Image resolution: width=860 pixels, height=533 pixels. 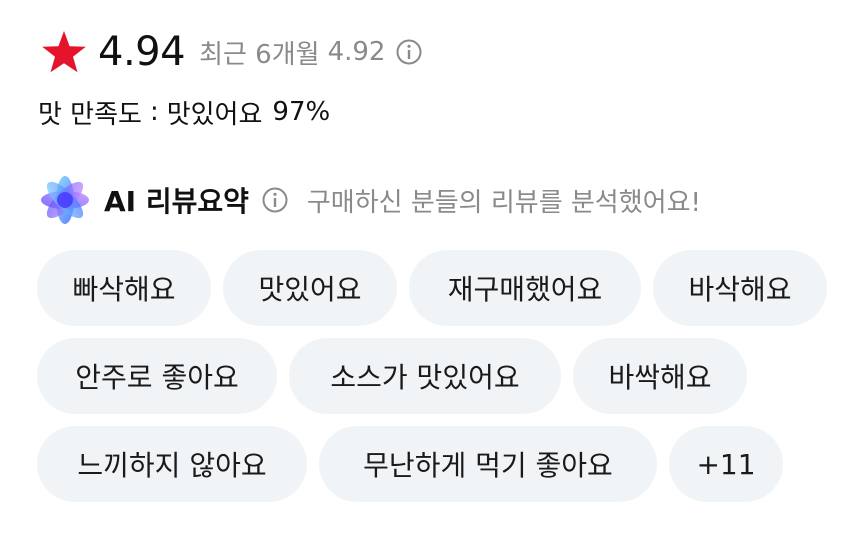 What do you see at coordinates (172, 464) in the screenshot?
I see `review-tag-chip: 느끼하지 않아요` at bounding box center [172, 464].